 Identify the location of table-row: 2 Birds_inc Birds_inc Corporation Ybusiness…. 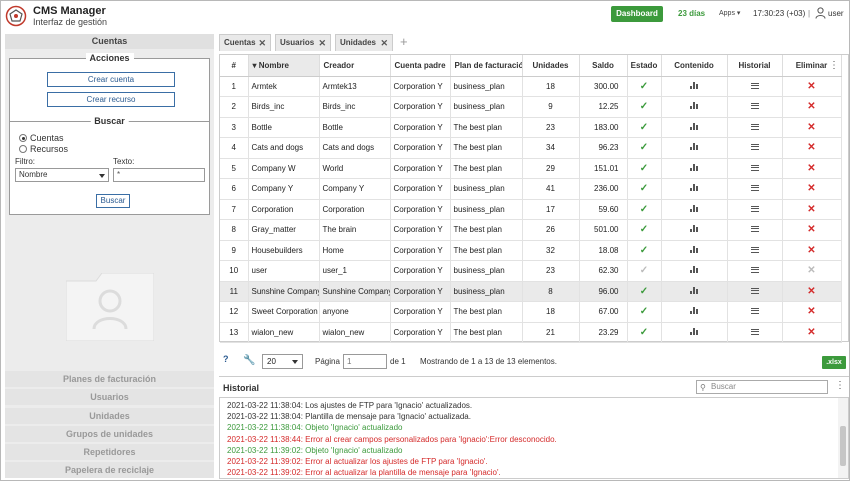
(531, 107).